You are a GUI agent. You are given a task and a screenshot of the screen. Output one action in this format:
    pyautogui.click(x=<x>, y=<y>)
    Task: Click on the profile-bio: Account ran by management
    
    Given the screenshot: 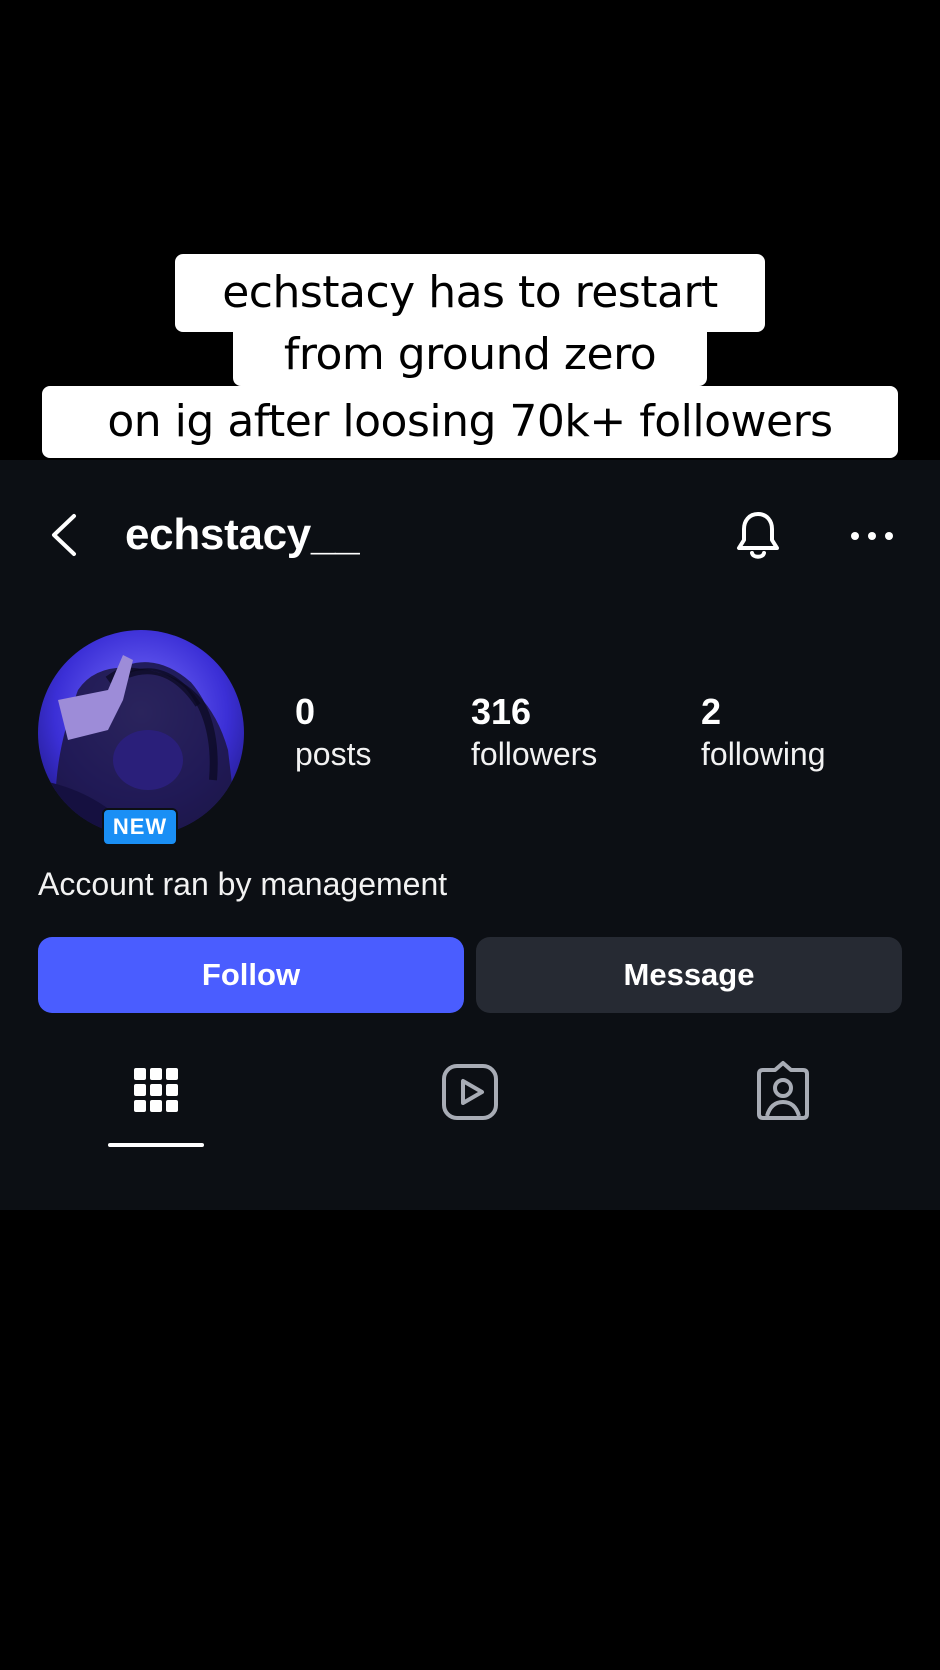 What is the action you would take?
    pyautogui.click(x=243, y=884)
    